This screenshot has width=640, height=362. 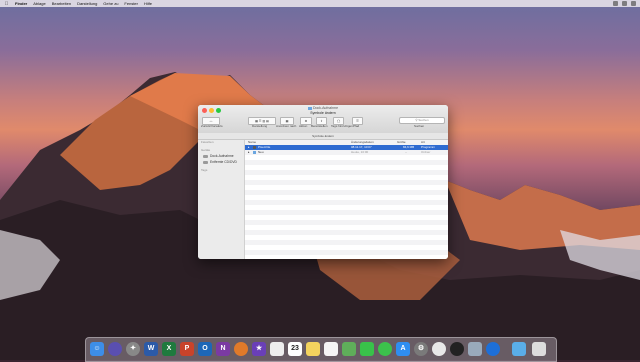 I want to click on menu-fenster: Fenster, so click(x=131, y=3).